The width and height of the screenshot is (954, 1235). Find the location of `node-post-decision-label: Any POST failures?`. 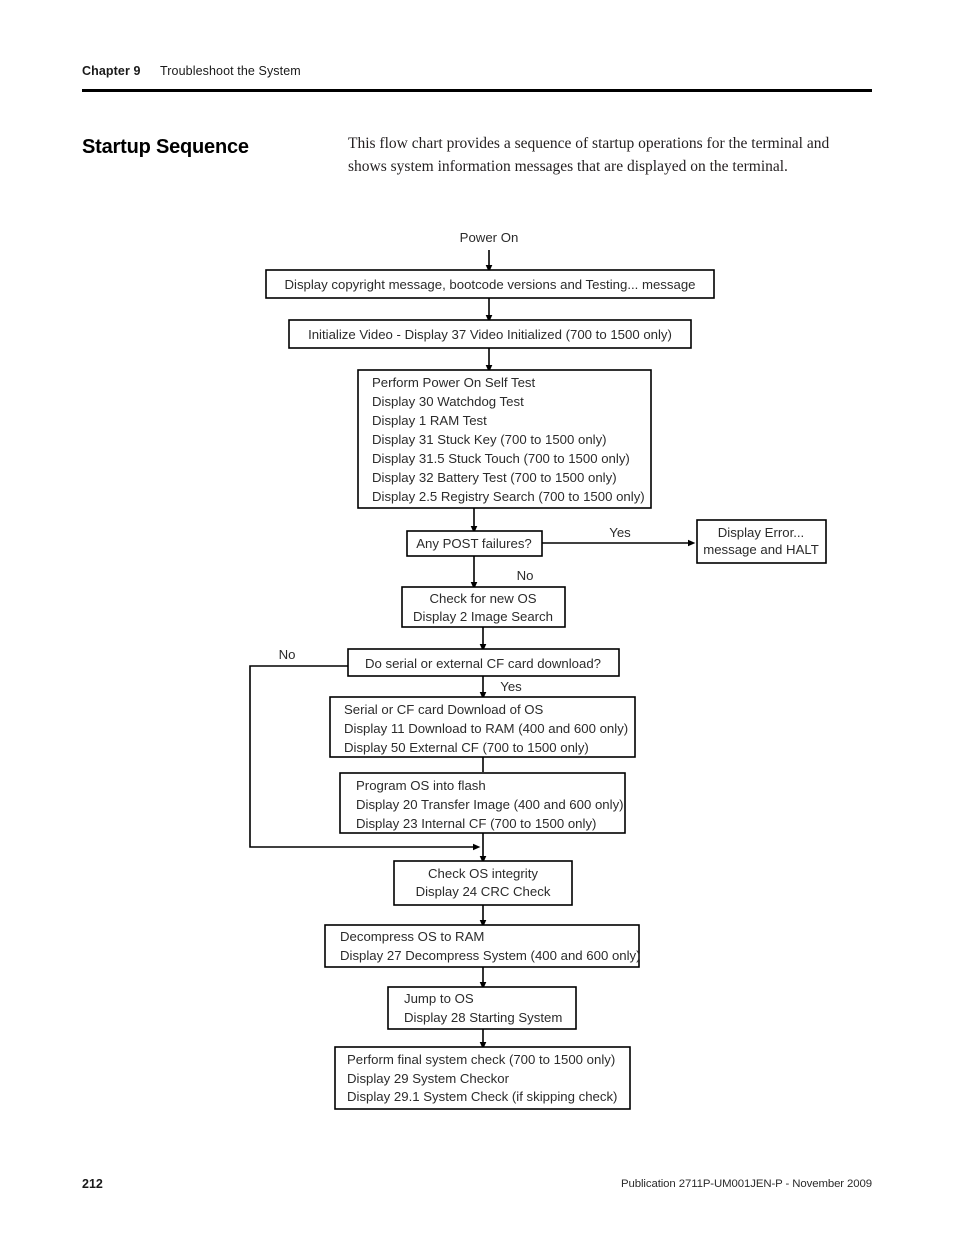

node-post-decision-label: Any POST failures? is located at coordinates (474, 543).